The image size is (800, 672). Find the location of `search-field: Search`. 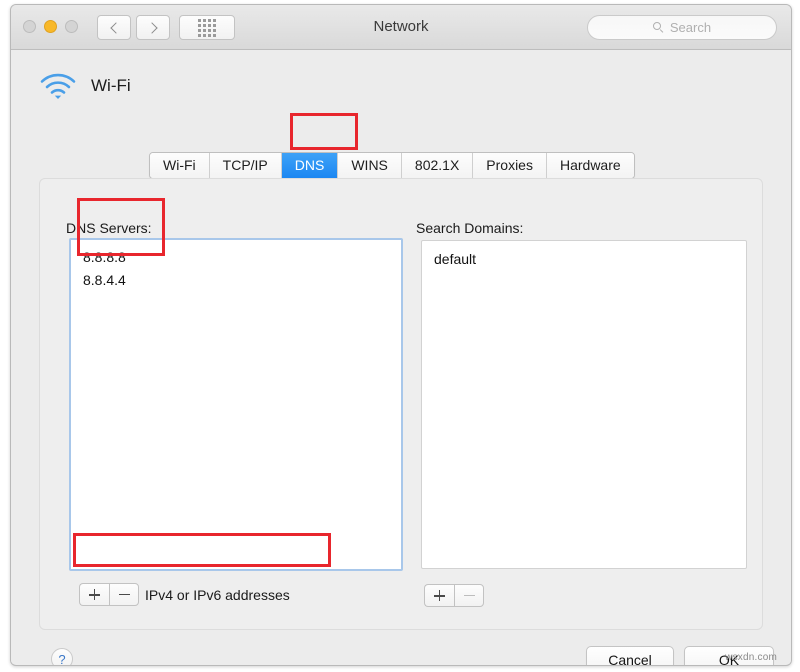

search-field: Search is located at coordinates (682, 27).